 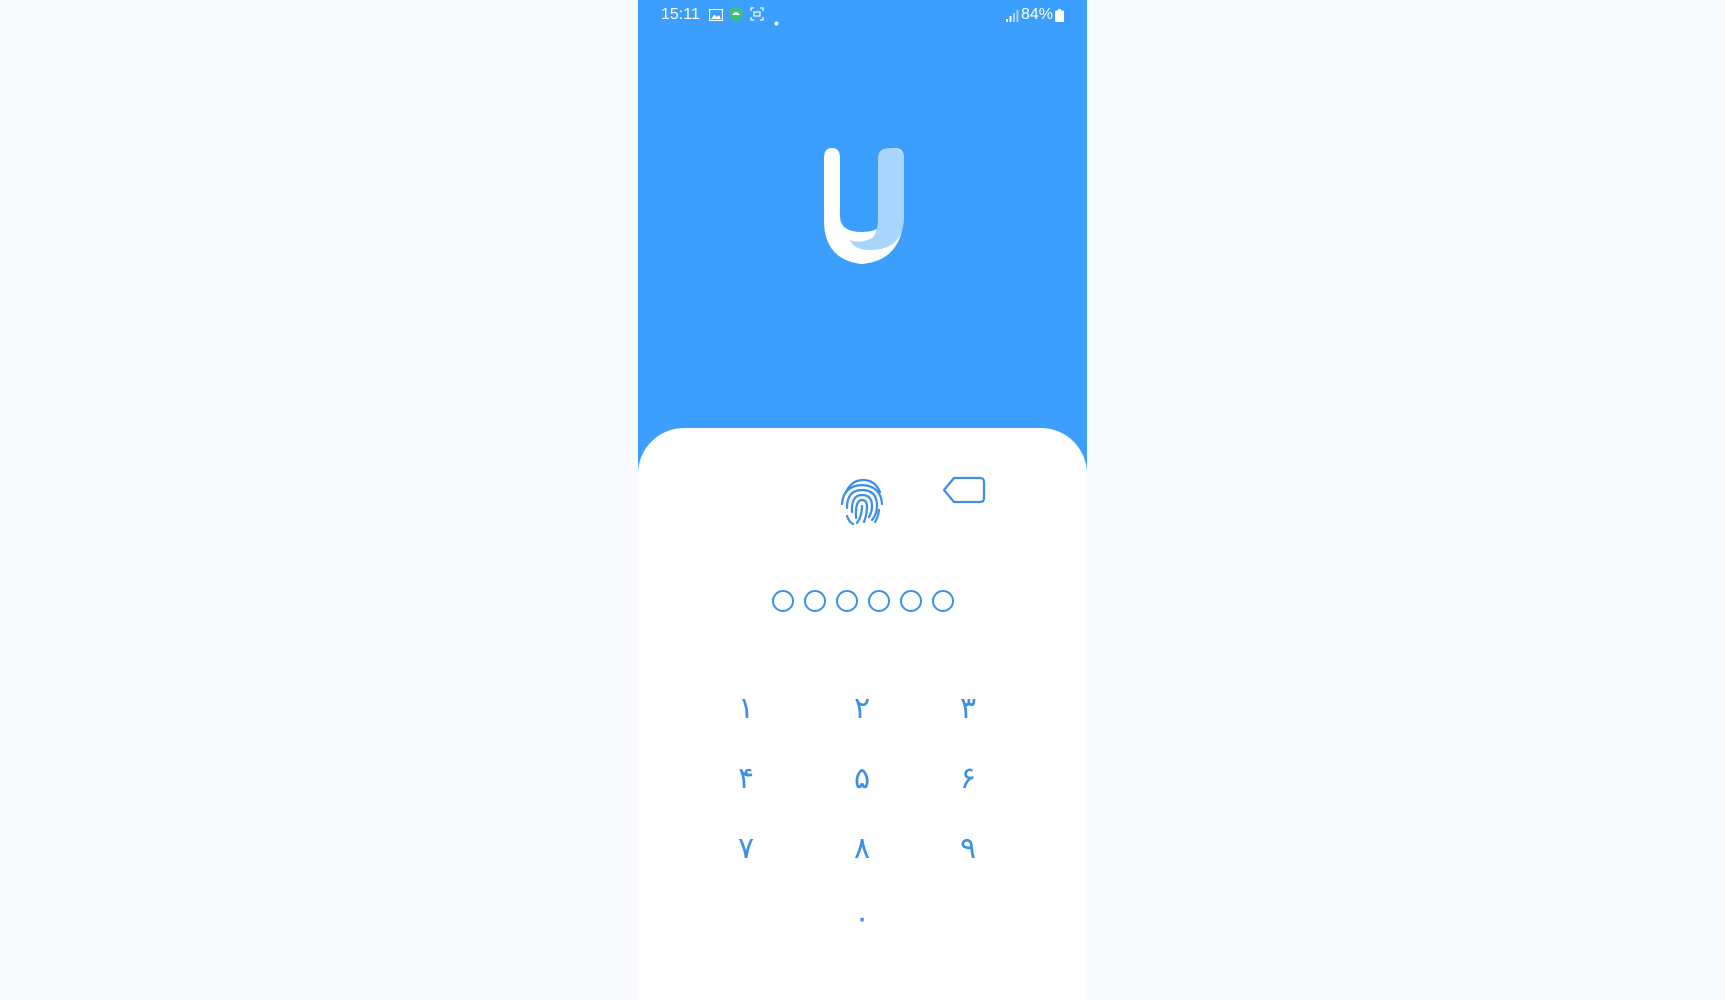 I want to click on key-6: ۶, so click(x=968, y=778).